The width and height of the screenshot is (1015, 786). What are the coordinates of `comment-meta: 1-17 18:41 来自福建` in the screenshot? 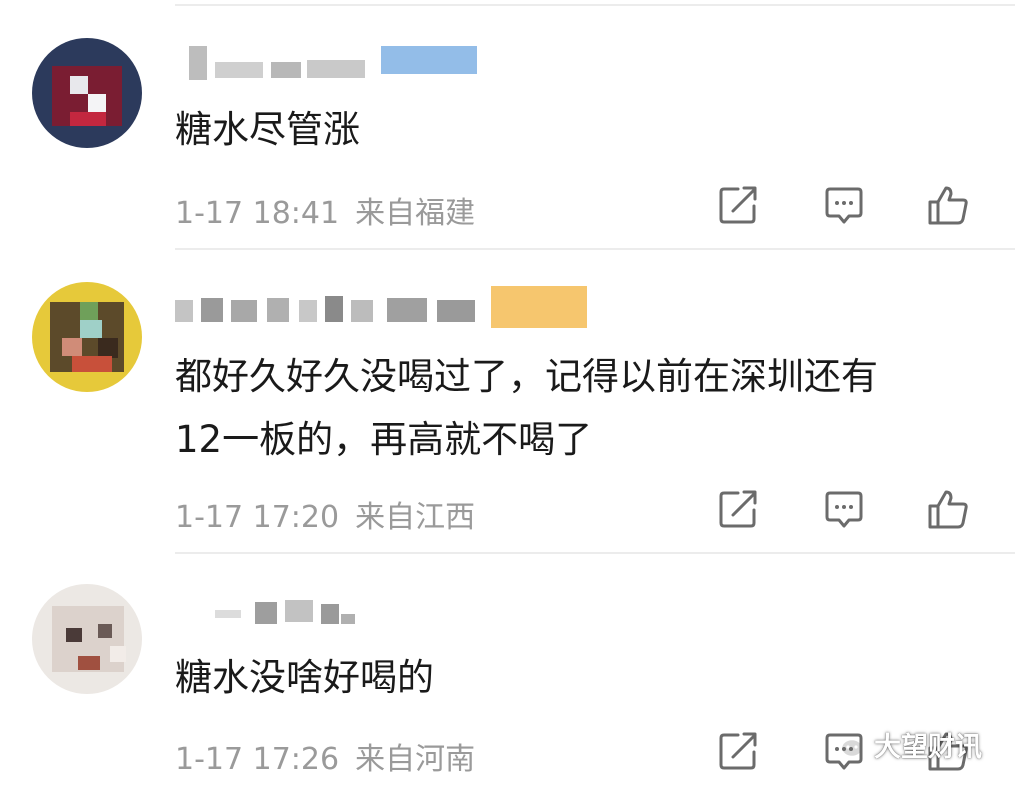 It's located at (333, 210).